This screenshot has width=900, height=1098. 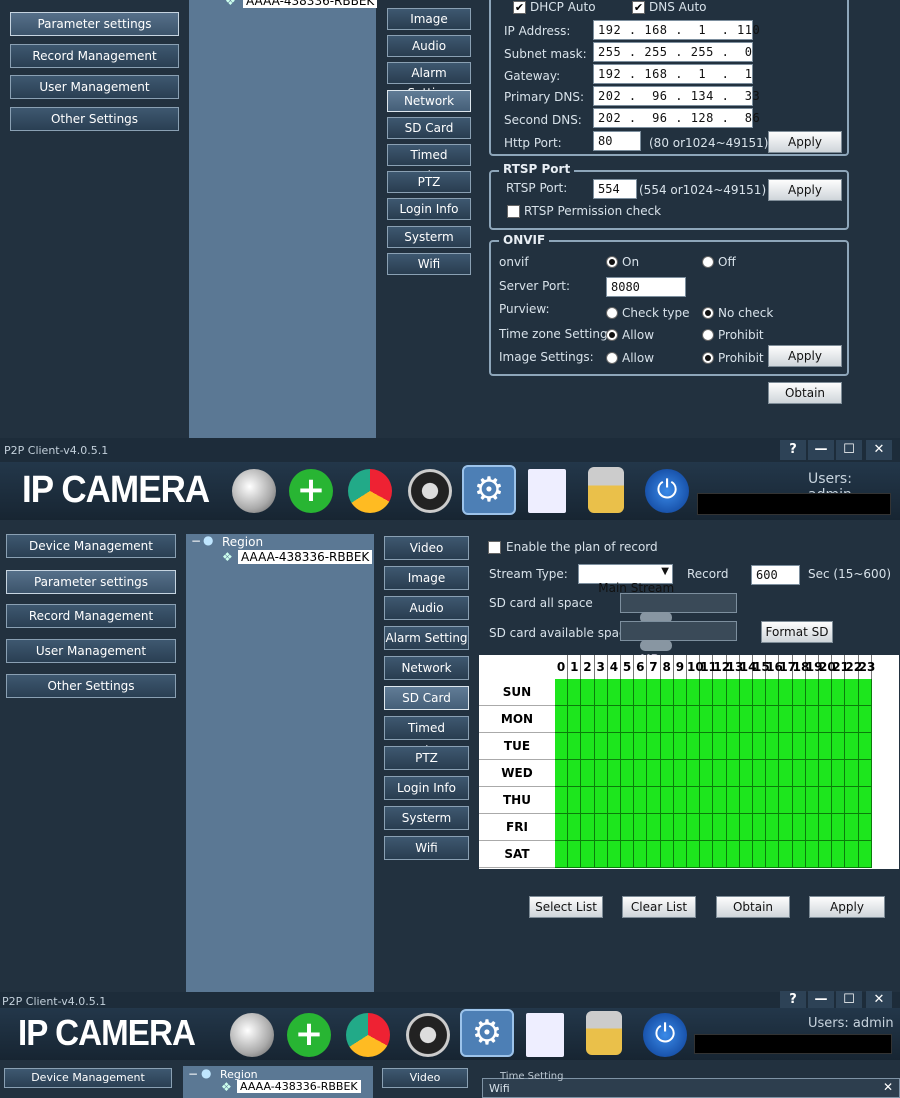 I want to click on img-prohibit-radio, so click(x=708, y=358).